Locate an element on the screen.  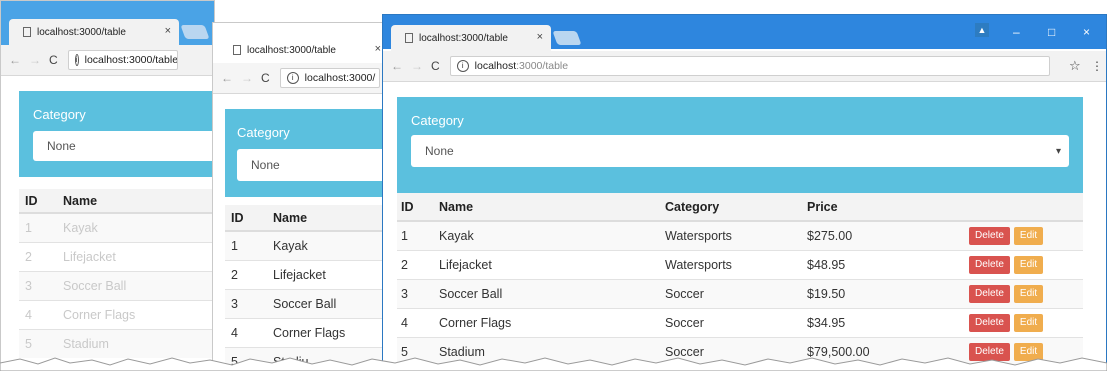
cell-price: $19.50 is located at coordinates (887, 293).